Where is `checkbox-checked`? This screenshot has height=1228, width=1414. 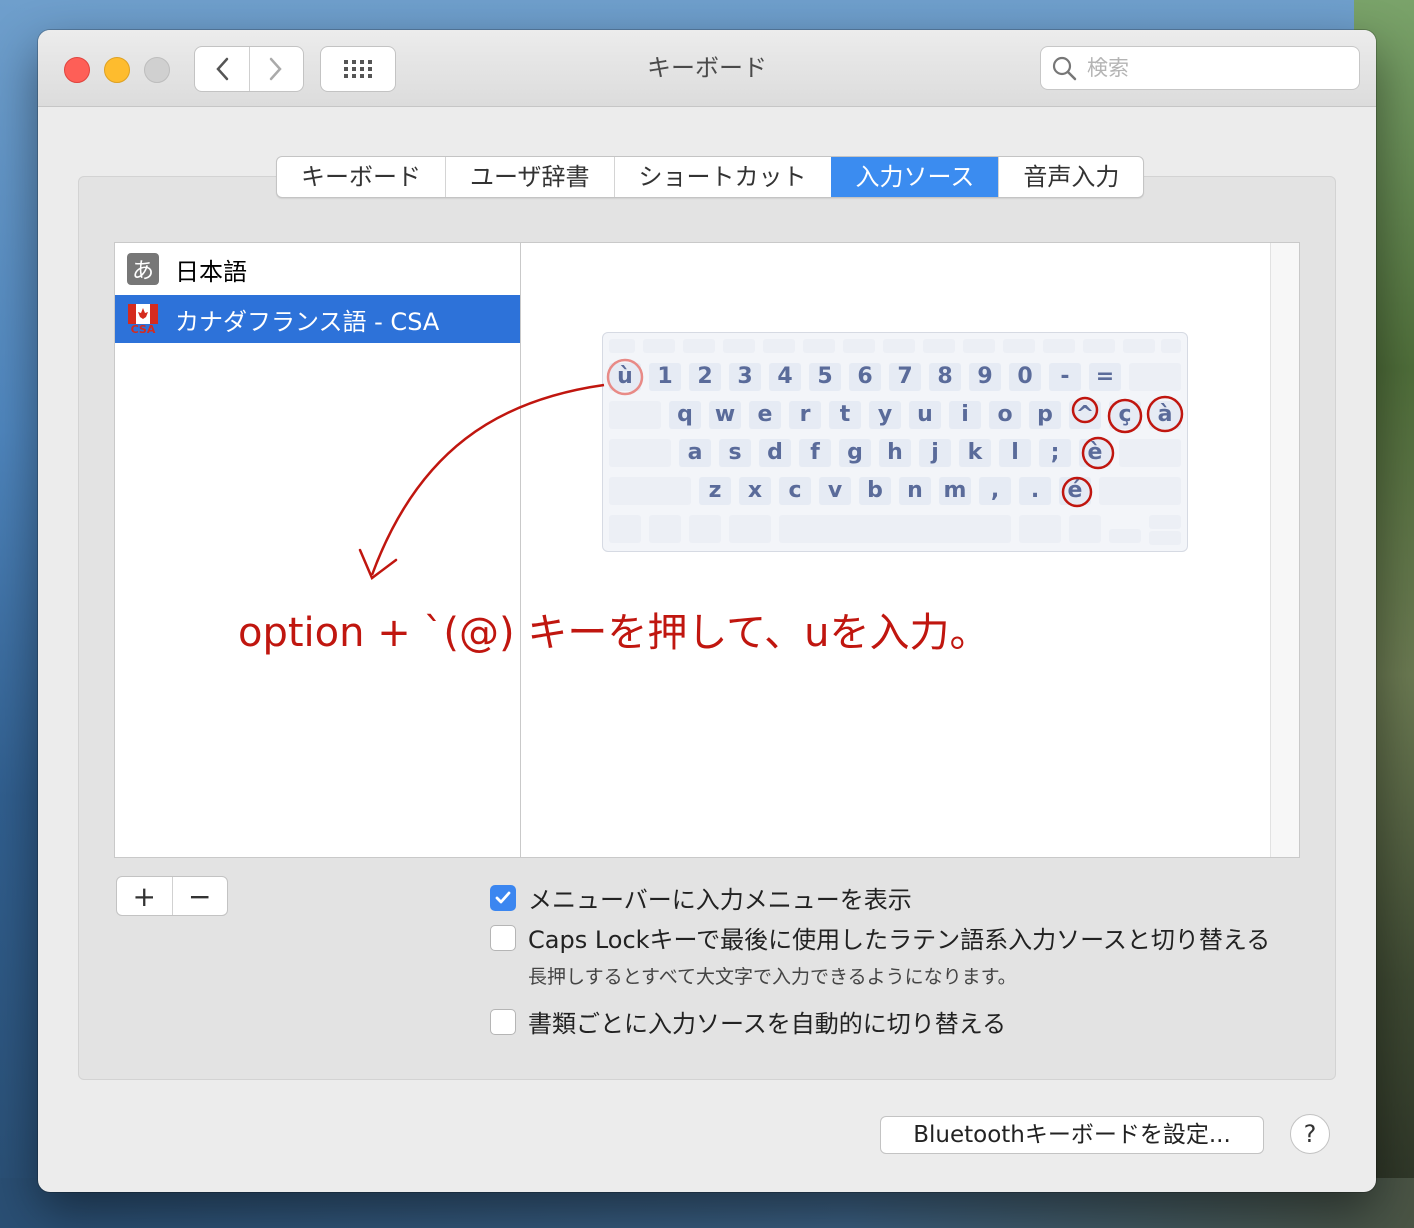
checkbox-checked is located at coordinates (503, 897).